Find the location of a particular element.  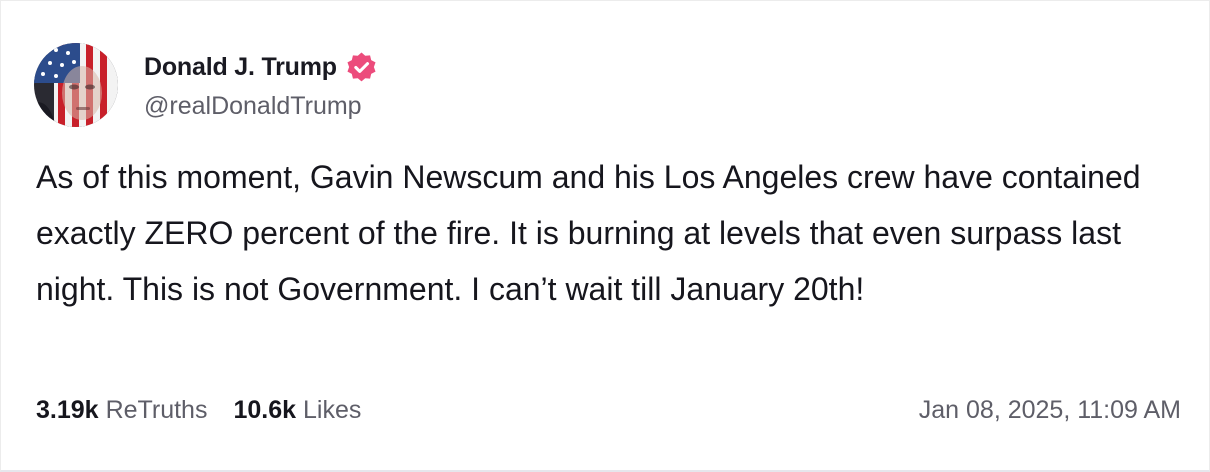

author-handle: @realDonaldTrump is located at coordinates (261, 106).